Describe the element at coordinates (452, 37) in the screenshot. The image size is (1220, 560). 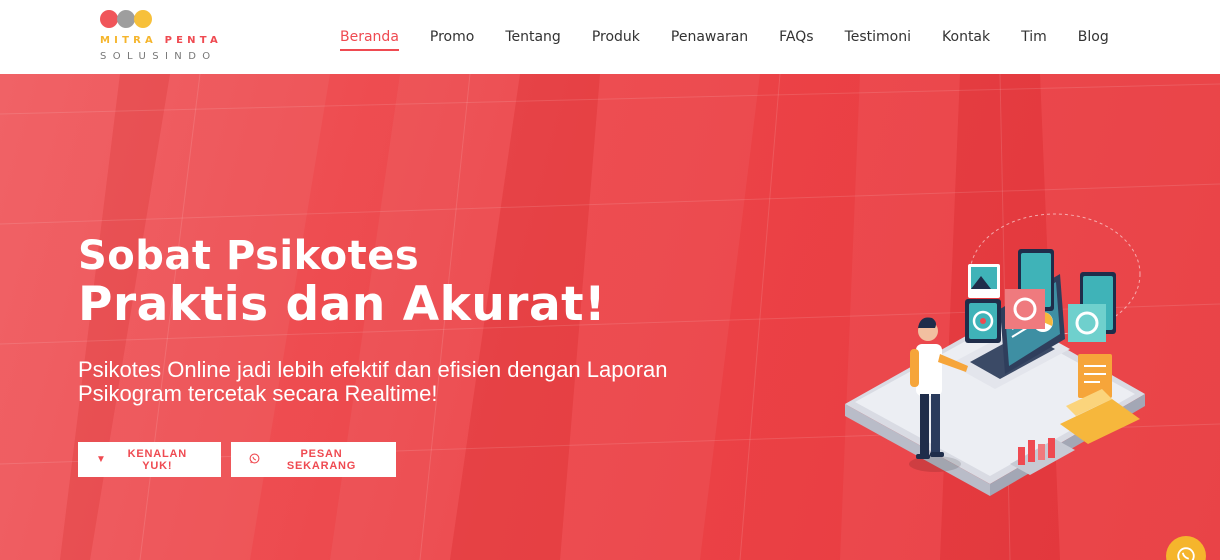
I see `nav-item-promo: Promo` at that location.